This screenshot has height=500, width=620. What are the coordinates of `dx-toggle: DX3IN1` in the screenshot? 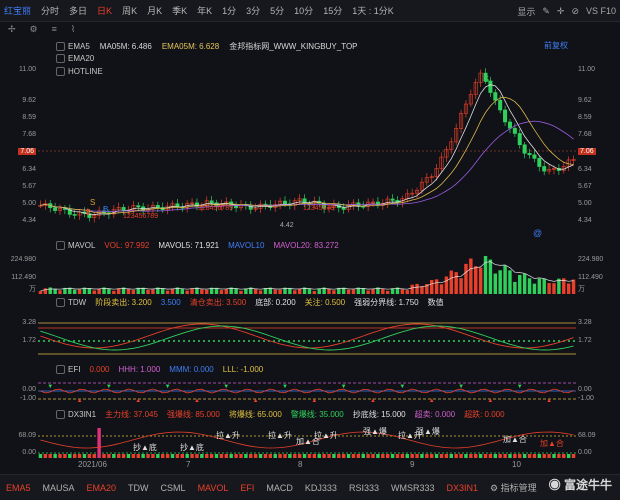 It's located at (76, 414).